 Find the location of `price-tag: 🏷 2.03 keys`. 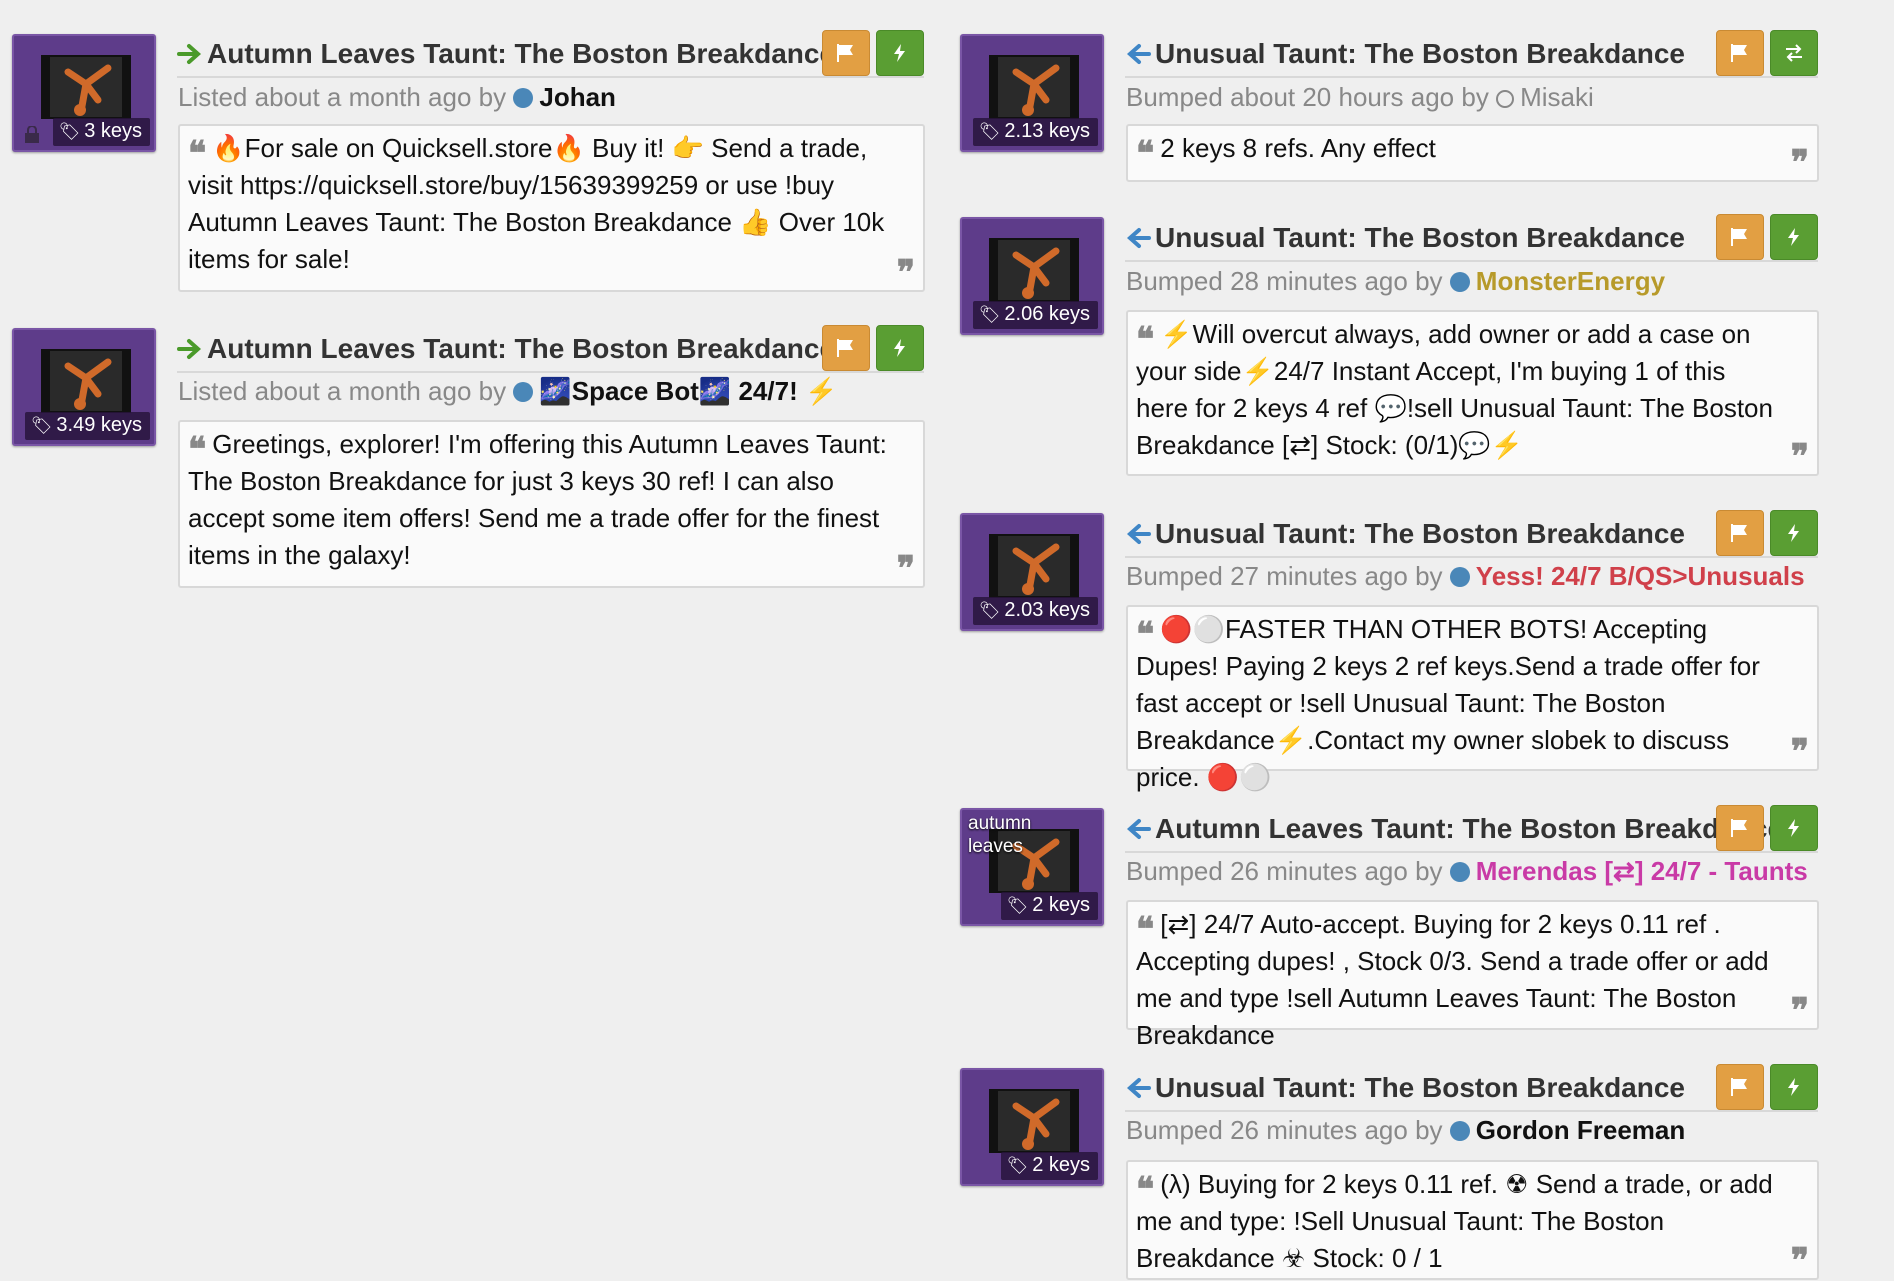

price-tag: 🏷 2.03 keys is located at coordinates (1035, 611).